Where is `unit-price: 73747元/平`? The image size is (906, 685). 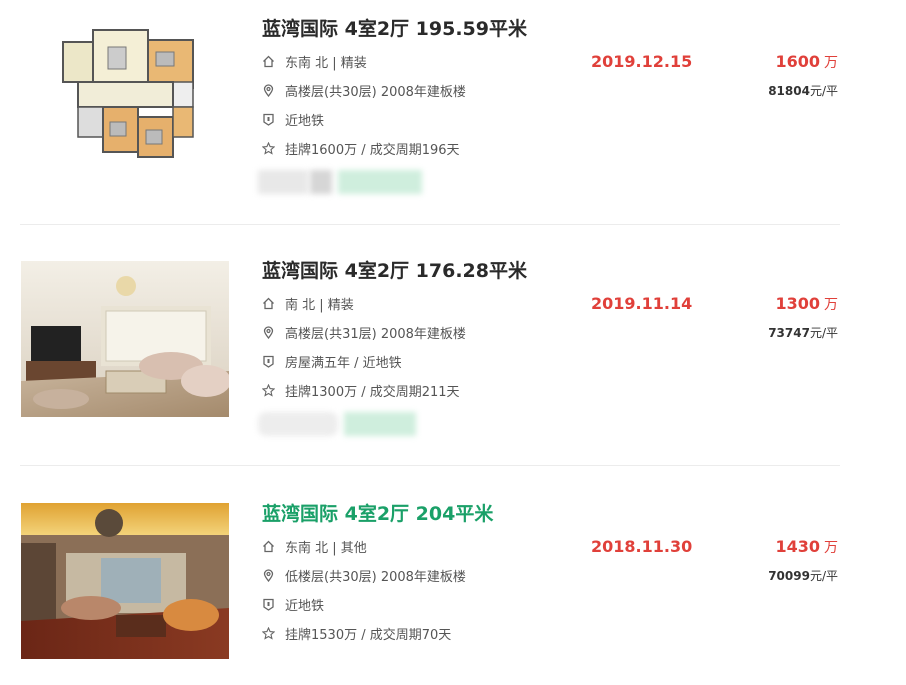 unit-price: 73747元/平 is located at coordinates (803, 332).